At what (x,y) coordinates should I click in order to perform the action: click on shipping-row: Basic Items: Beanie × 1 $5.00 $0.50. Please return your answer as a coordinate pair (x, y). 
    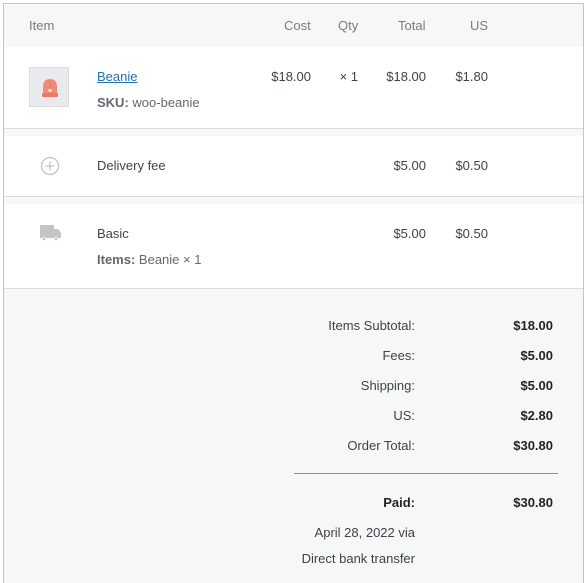
    Looking at the image, I should click on (293, 246).